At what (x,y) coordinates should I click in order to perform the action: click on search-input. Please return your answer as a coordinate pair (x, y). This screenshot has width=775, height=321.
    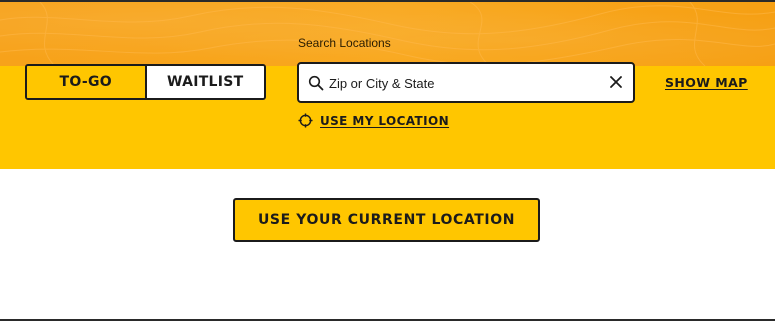
    Looking at the image, I should click on (464, 83).